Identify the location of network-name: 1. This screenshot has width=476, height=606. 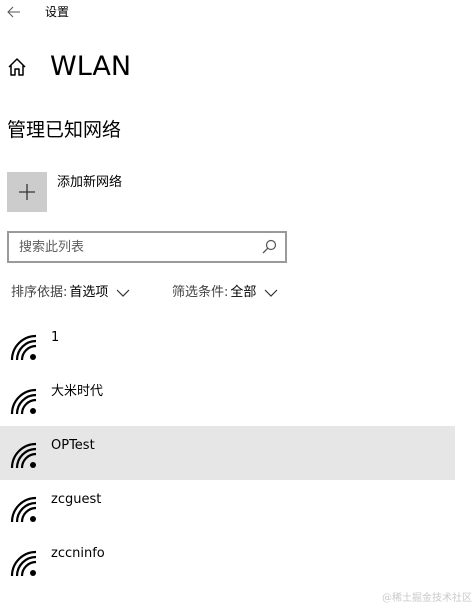
(55, 337).